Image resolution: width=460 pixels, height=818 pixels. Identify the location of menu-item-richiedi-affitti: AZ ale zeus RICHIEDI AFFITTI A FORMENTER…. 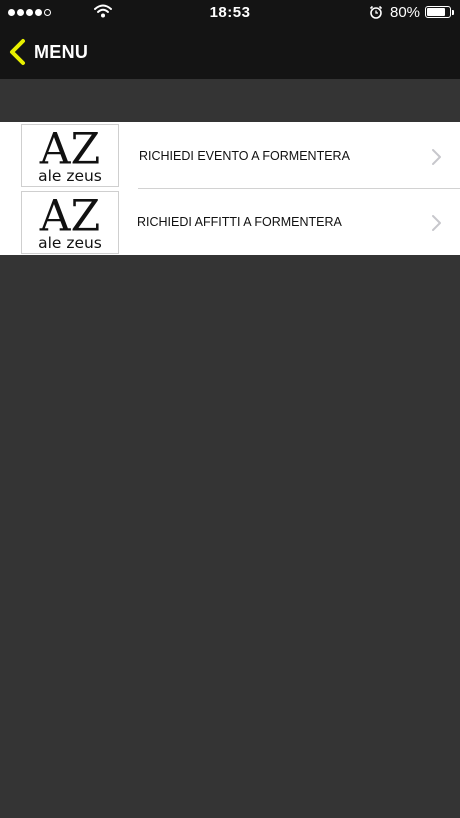
(230, 222).